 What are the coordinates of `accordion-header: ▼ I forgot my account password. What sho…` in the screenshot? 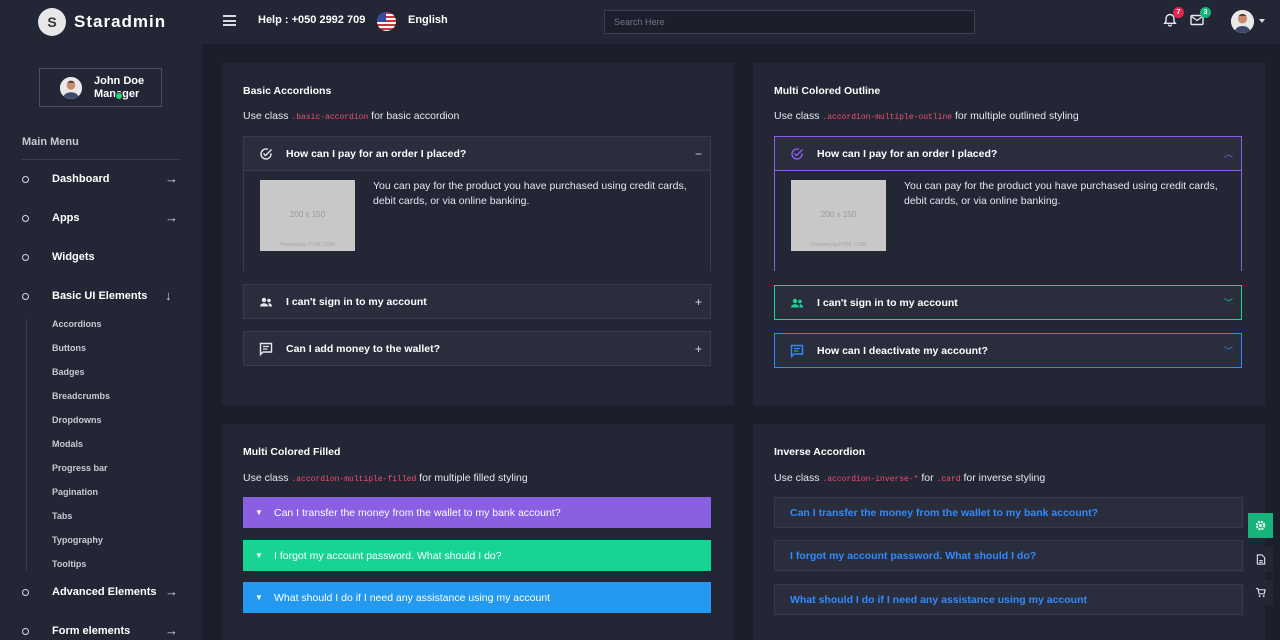 It's located at (477, 555).